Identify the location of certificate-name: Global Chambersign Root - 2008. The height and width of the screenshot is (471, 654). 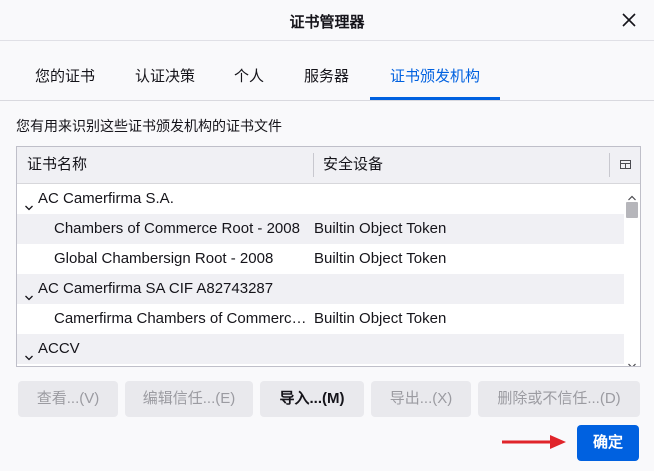
(164, 258).